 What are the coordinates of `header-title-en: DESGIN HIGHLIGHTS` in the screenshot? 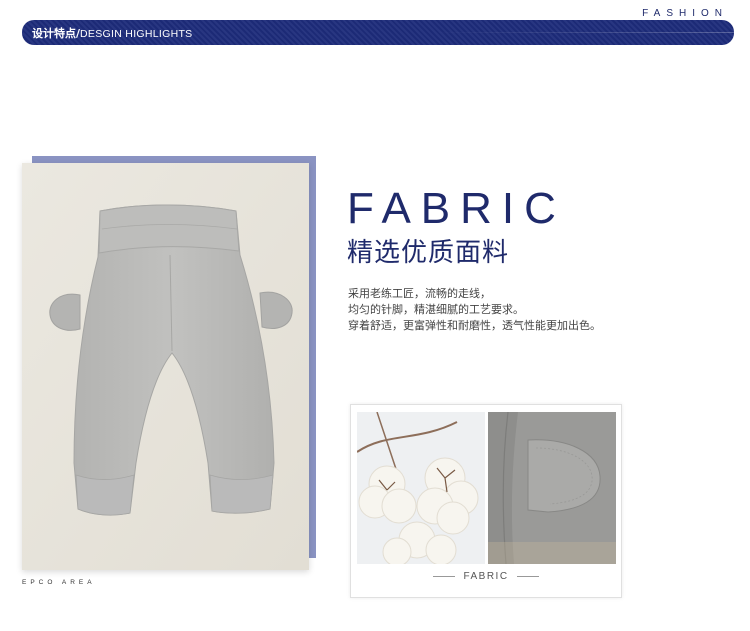 It's located at (136, 34).